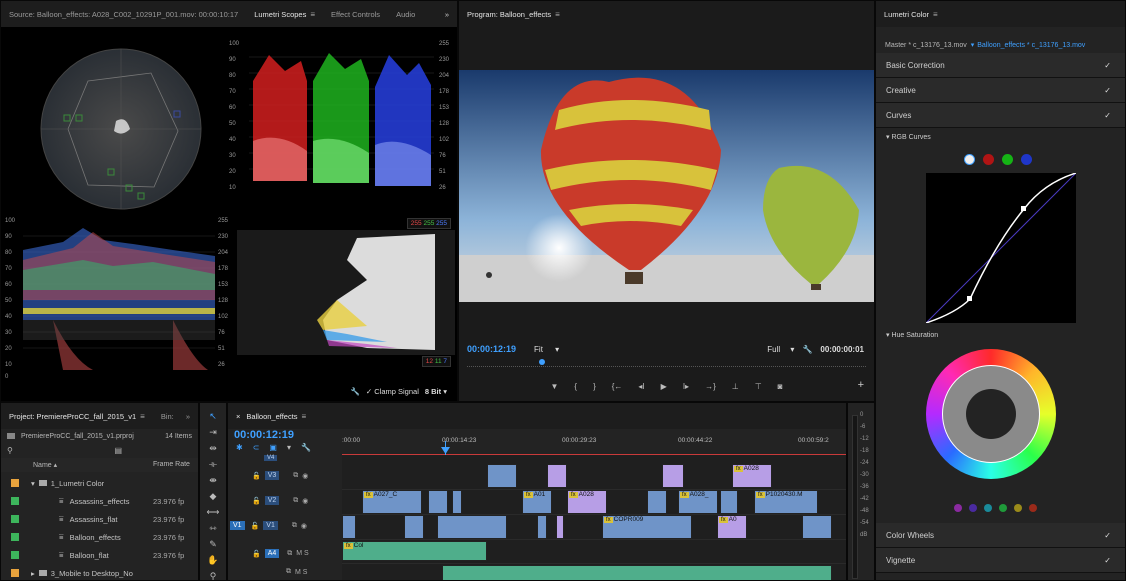 The image size is (1126, 581). Describe the element at coordinates (99, 572) in the screenshot. I see `list-item: ▸ 3_Mobile to Desktop_No` at that location.